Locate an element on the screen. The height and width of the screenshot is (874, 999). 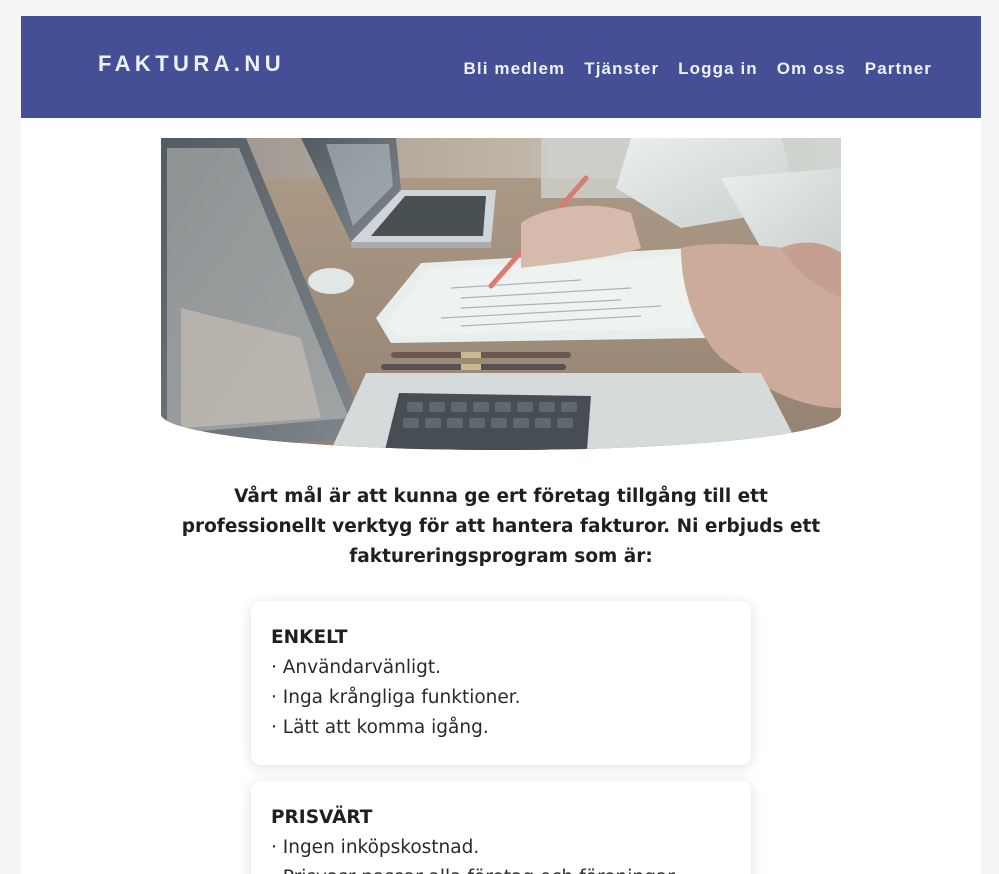
nav-link-partner: Partner is located at coordinates (898, 69).